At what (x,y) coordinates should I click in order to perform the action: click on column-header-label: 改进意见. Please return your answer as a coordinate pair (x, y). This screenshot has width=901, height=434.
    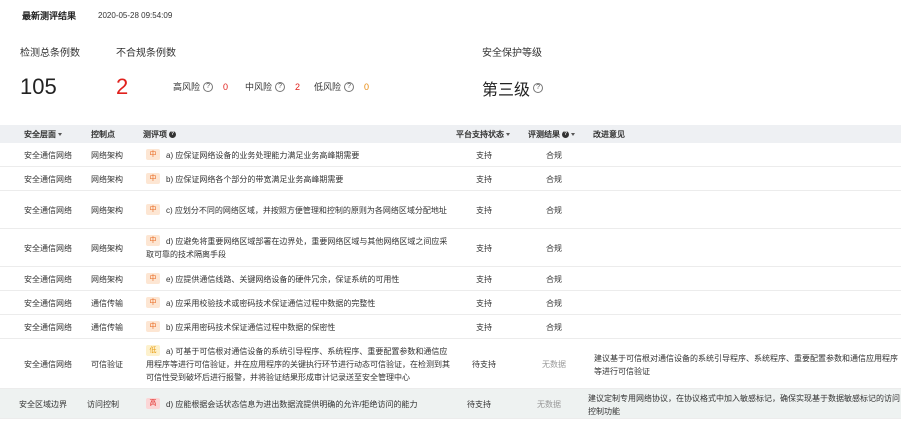
    Looking at the image, I should click on (609, 134).